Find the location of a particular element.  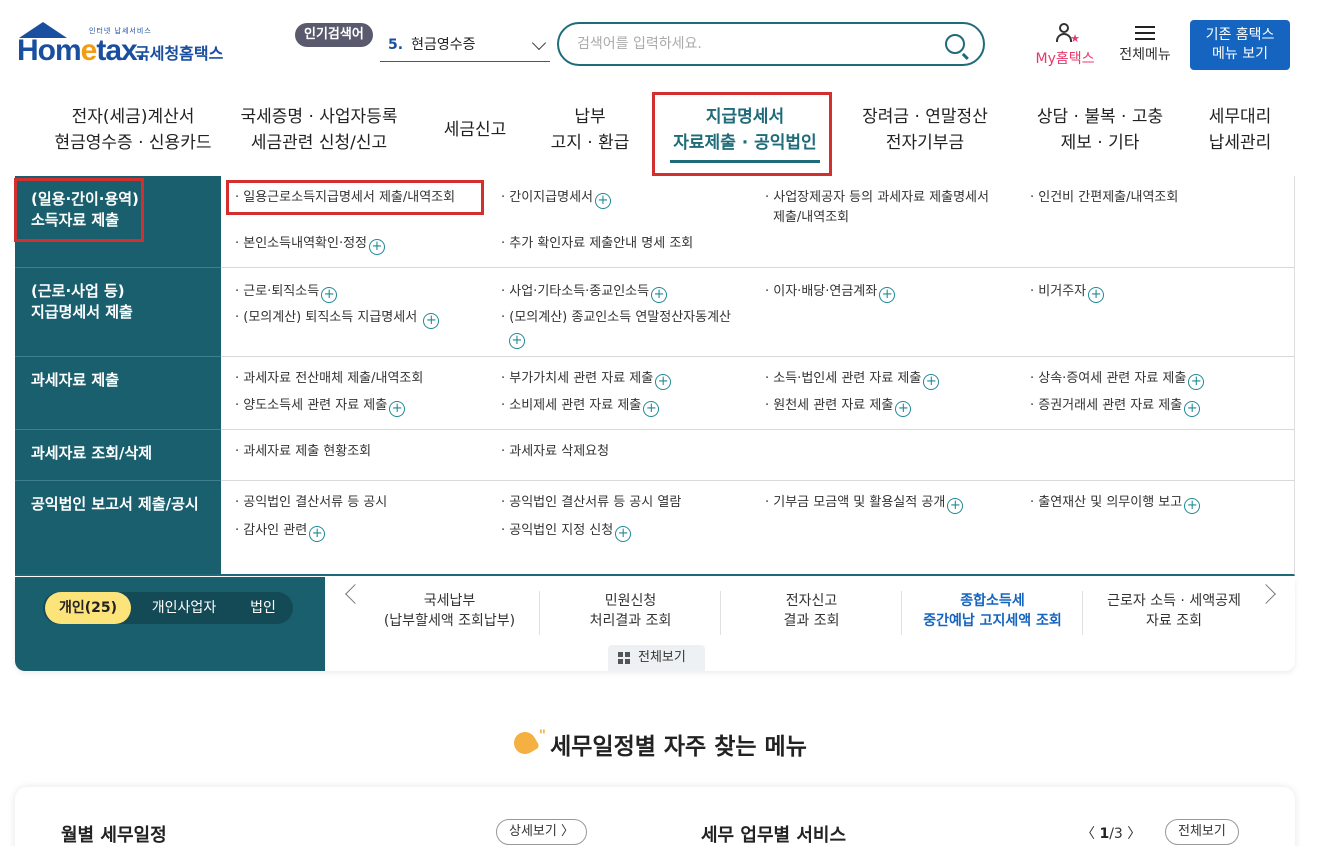

link-label: · 감사인 관련 is located at coordinates (271, 530).